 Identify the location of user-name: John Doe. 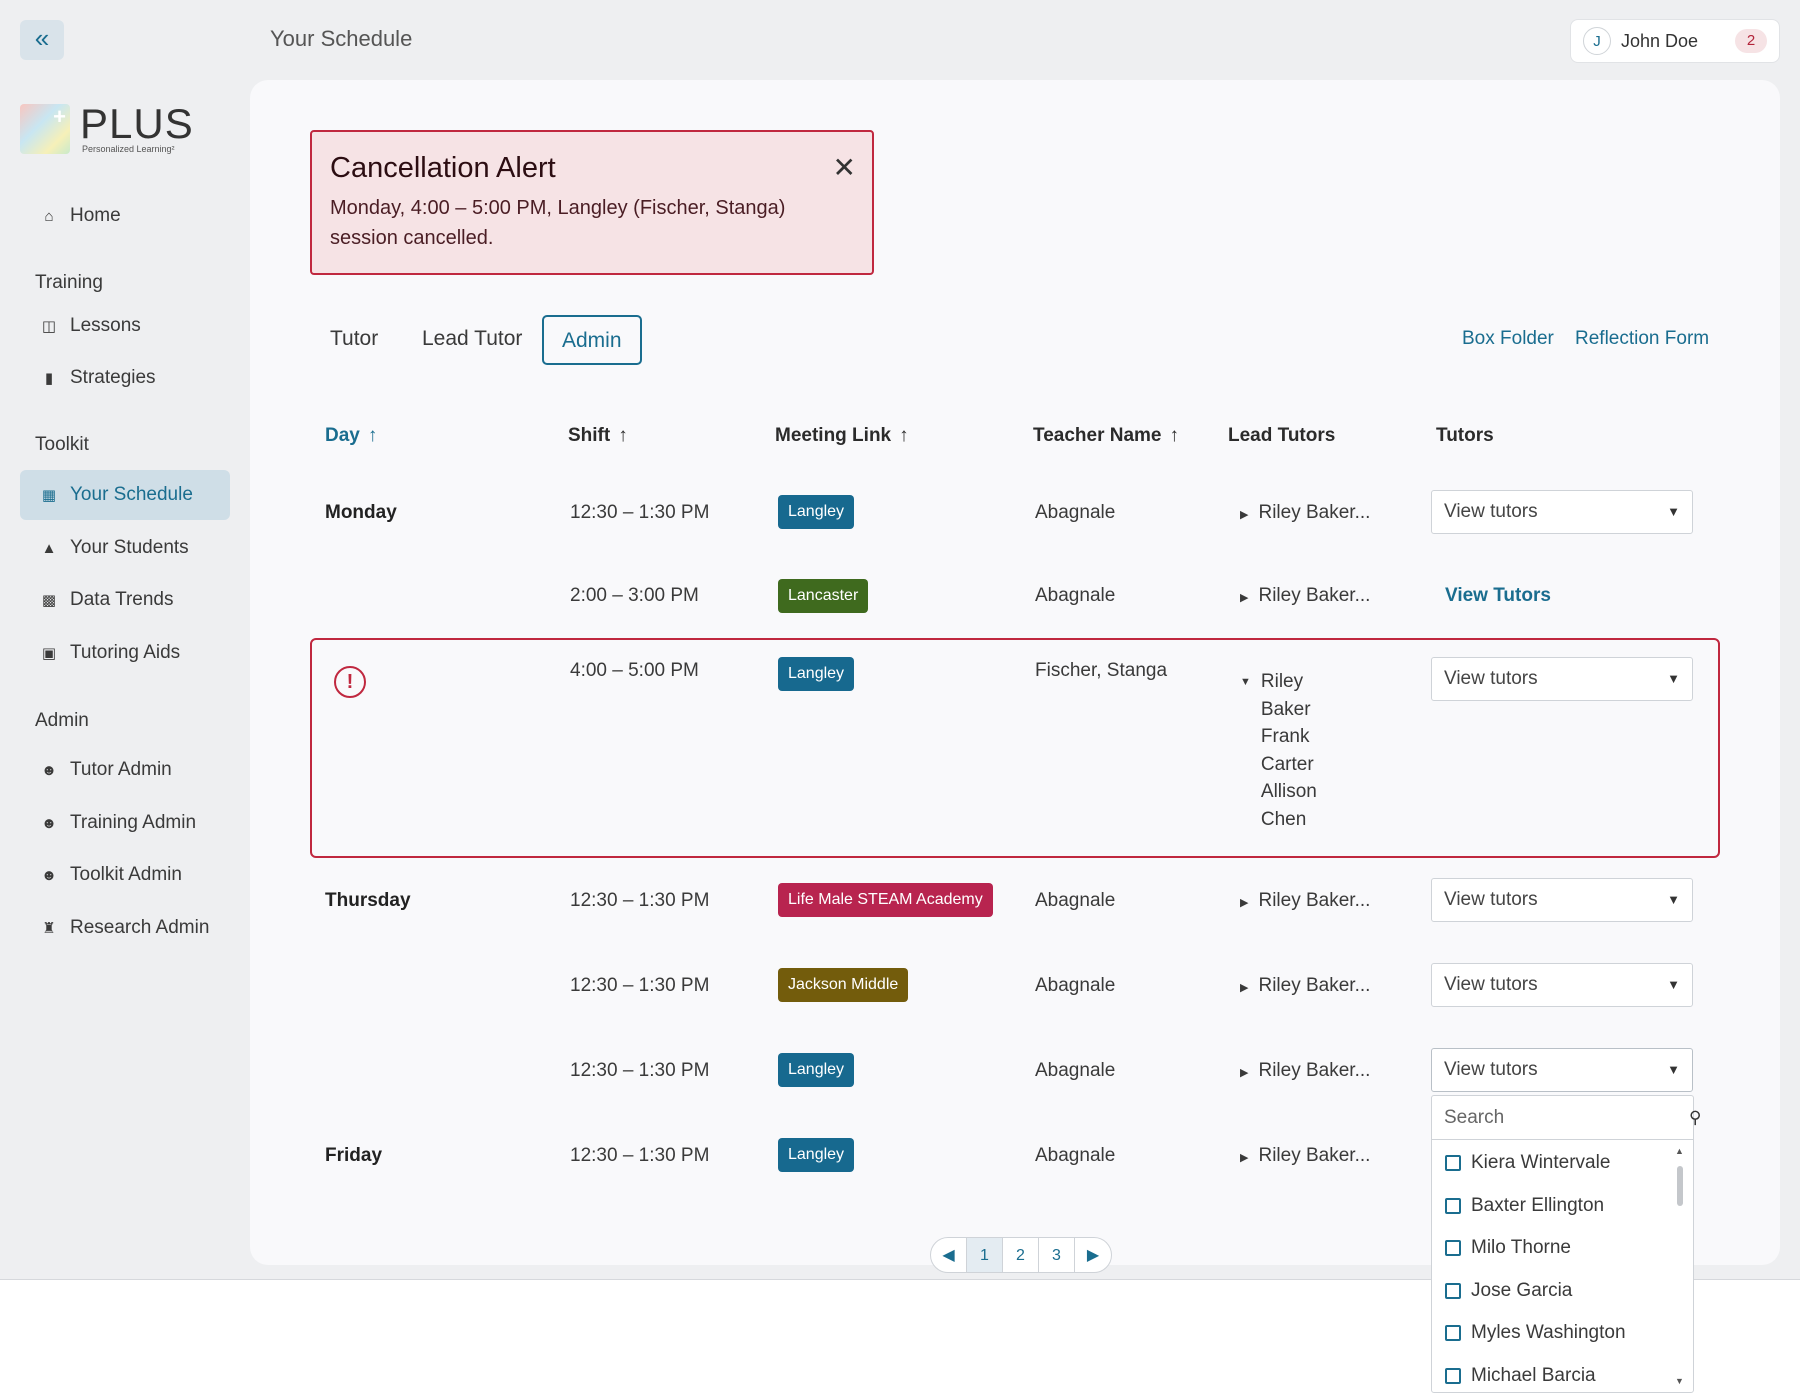
(1660, 40).